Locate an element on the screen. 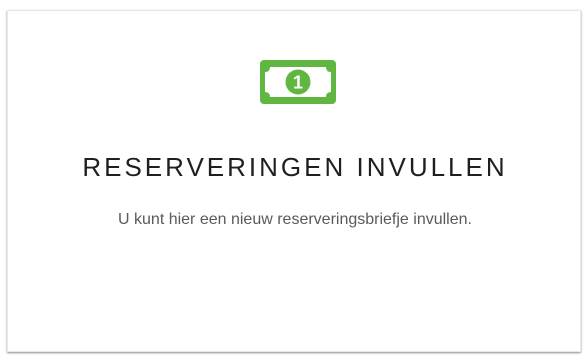  bill-digit: 1 is located at coordinates (298, 83).